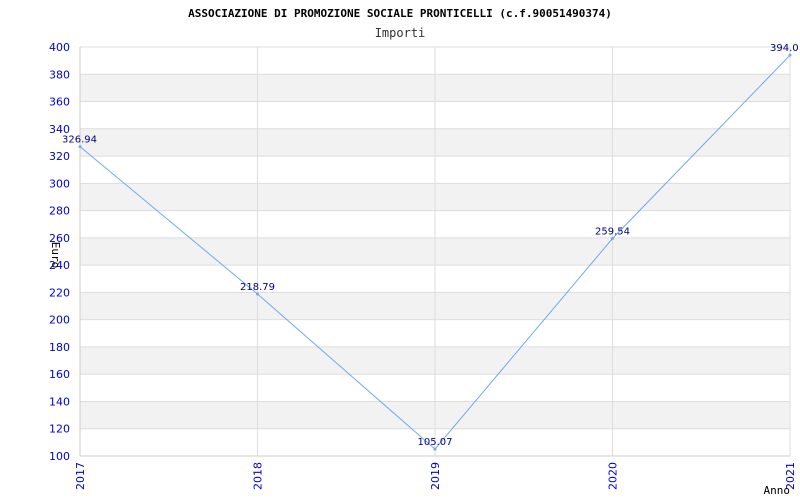  What do you see at coordinates (59, 429) in the screenshot?
I see `y-tick-label: 120` at bounding box center [59, 429].